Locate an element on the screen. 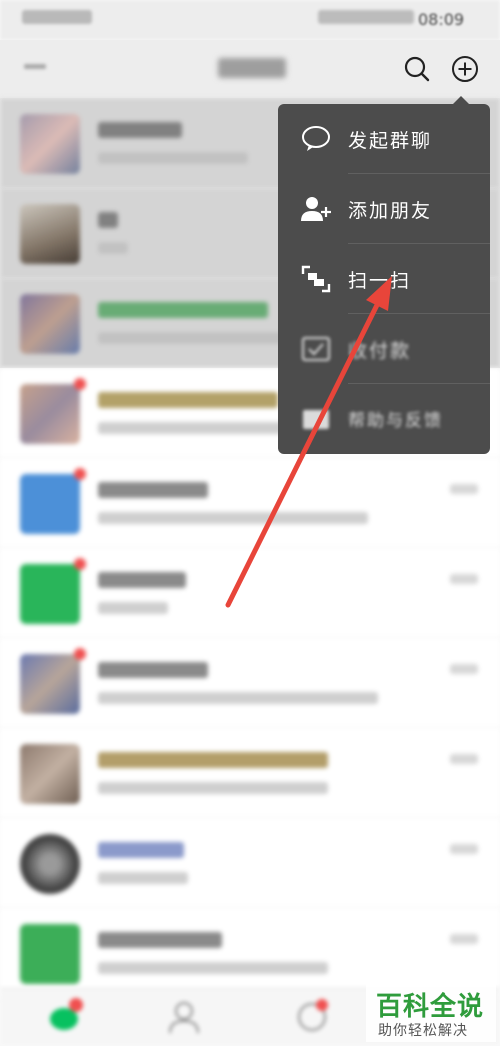 The image size is (500, 1046). watermark-logo: 百科全说 助你轻松解决 is located at coordinates (431, 1013).